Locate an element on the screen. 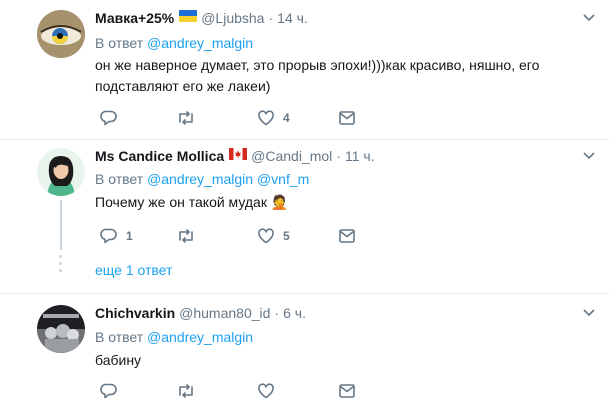 This screenshot has width=609, height=410. thread-line is located at coordinates (61, 225).